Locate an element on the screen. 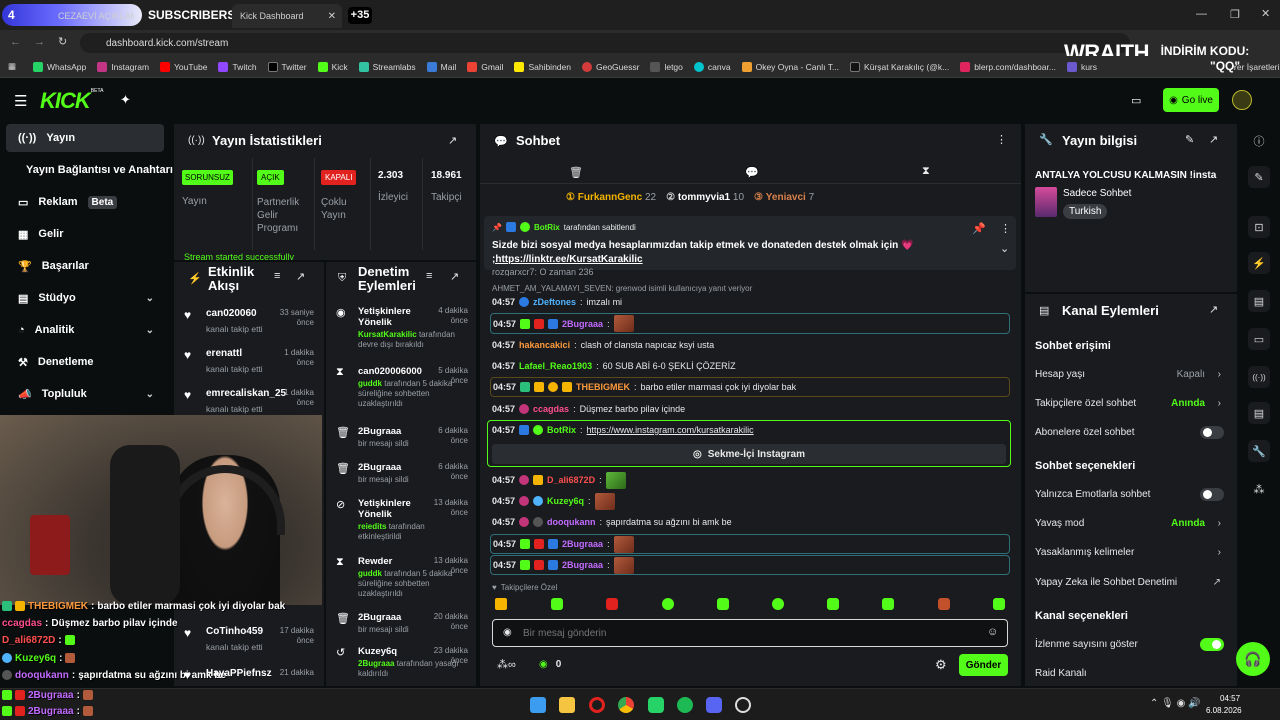  instagram-button: ◎ Sekme-İçi Instagram is located at coordinates (749, 454).